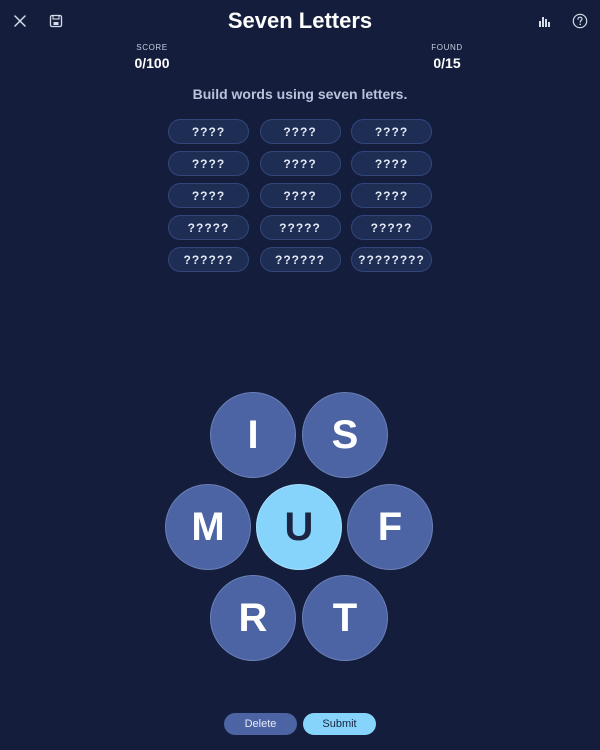  I want to click on found-label: FOUND, so click(447, 47).